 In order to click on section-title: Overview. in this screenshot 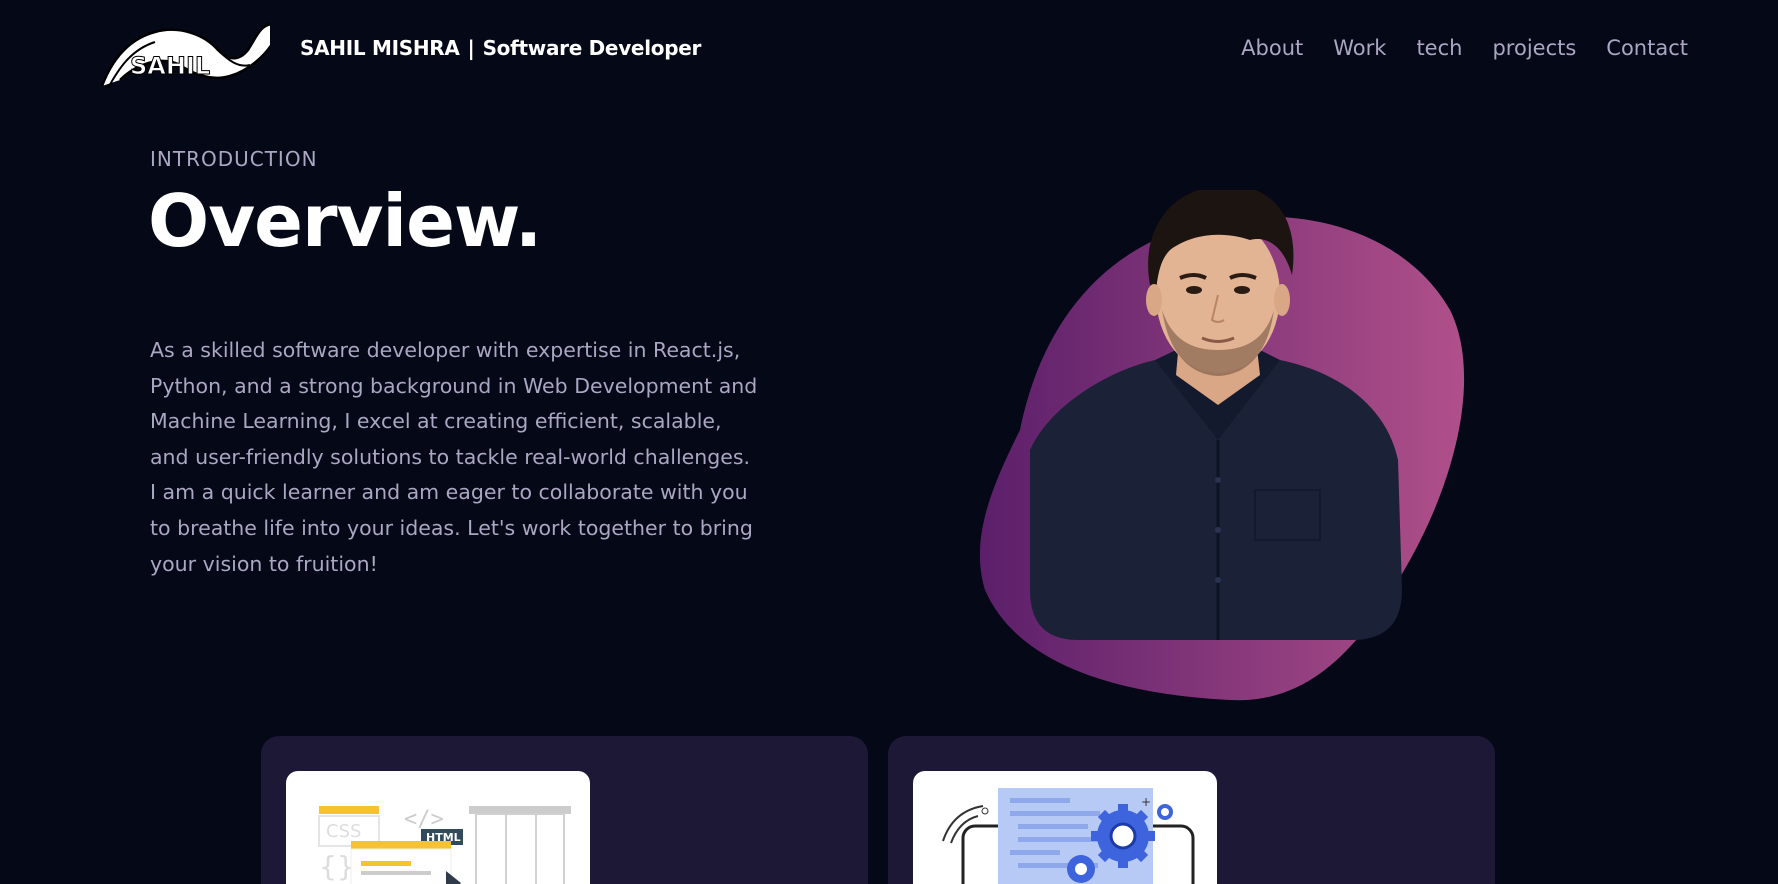, I will do `click(345, 221)`.